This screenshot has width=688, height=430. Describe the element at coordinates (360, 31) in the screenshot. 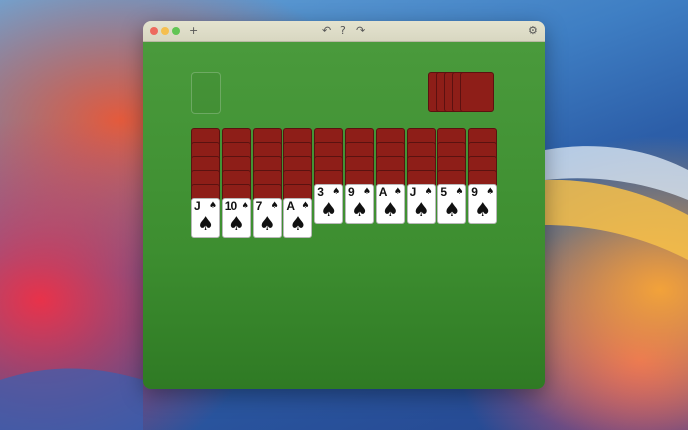

I see `redo-icon: ↷` at that location.